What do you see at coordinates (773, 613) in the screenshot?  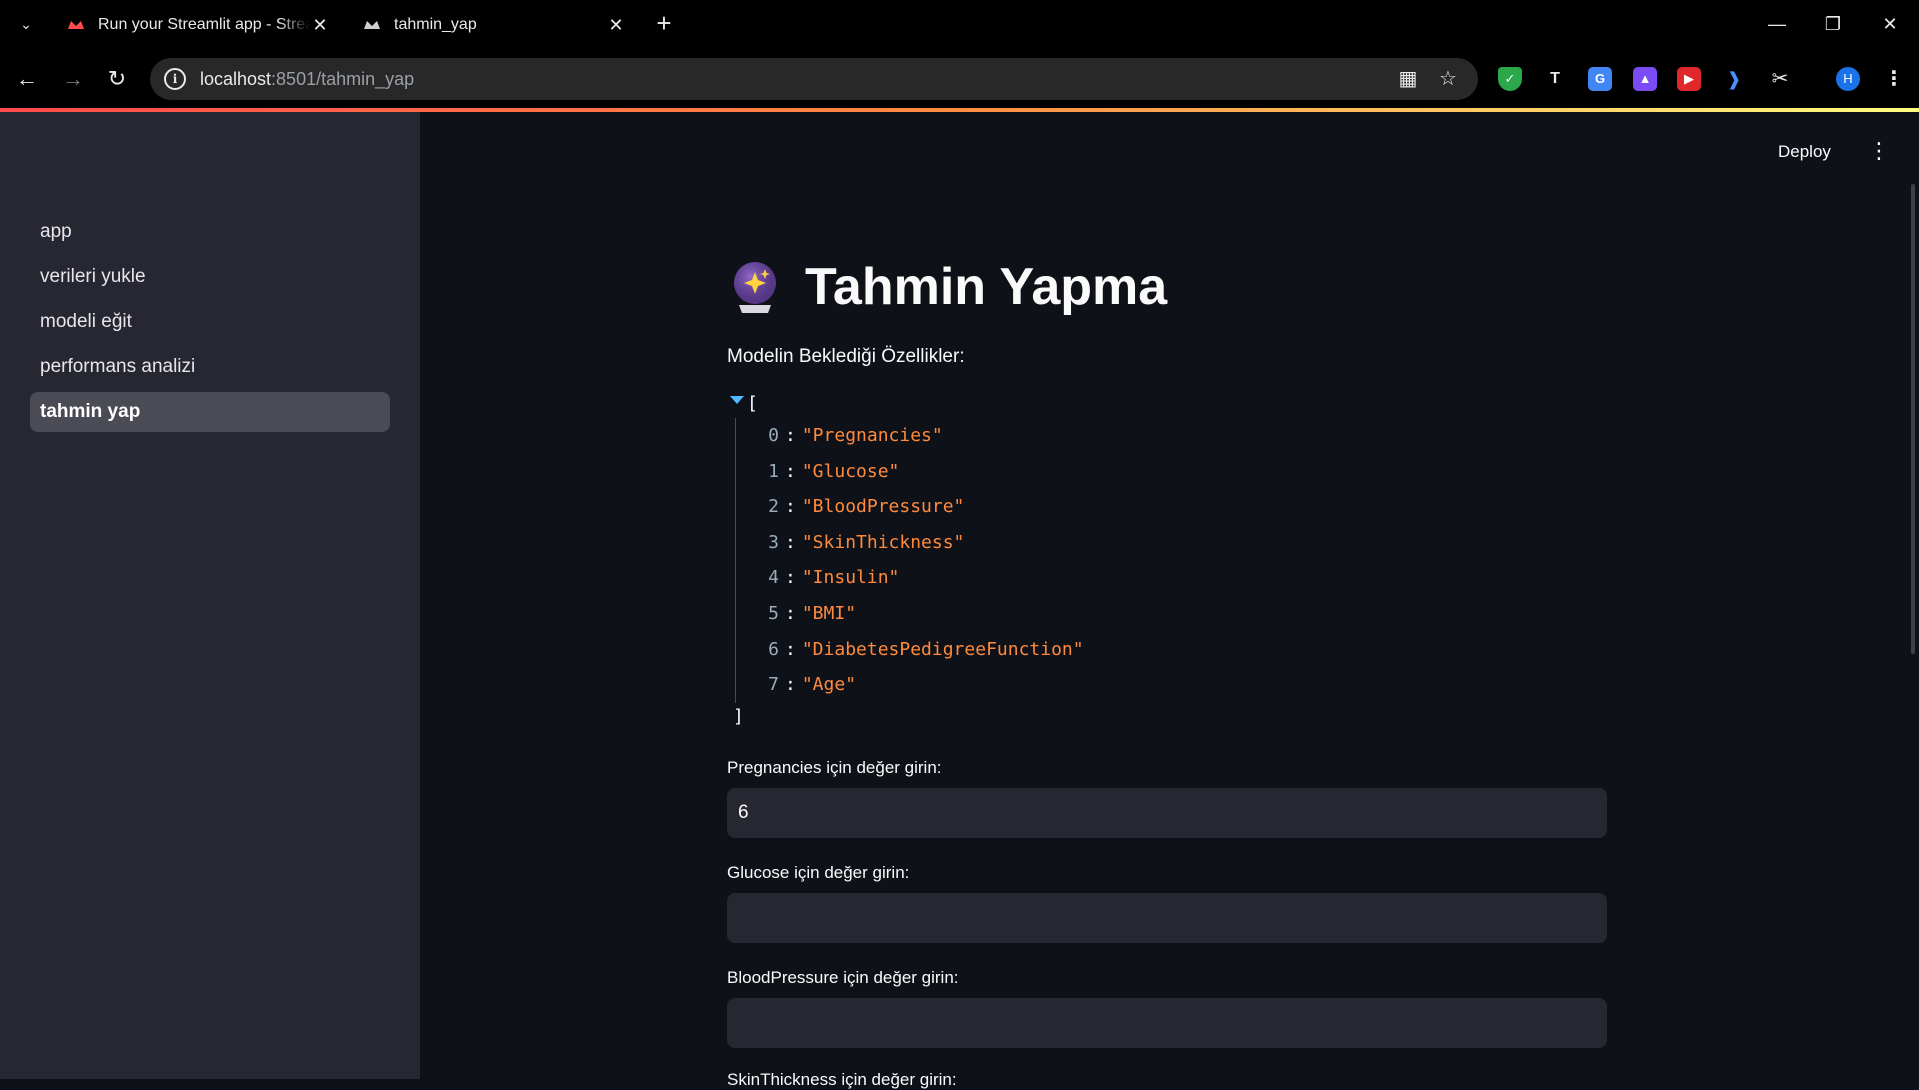 I see `json-index: 5` at bounding box center [773, 613].